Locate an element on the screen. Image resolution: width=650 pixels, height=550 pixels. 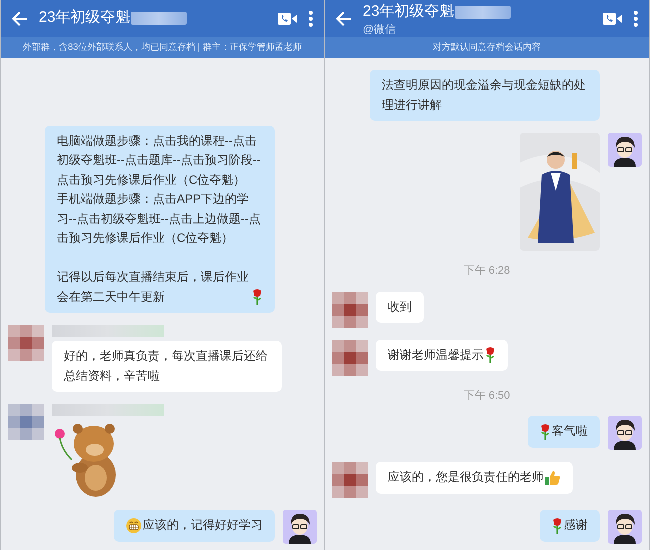
message-text: 应该的，记得好好学习 is located at coordinates (203, 525).